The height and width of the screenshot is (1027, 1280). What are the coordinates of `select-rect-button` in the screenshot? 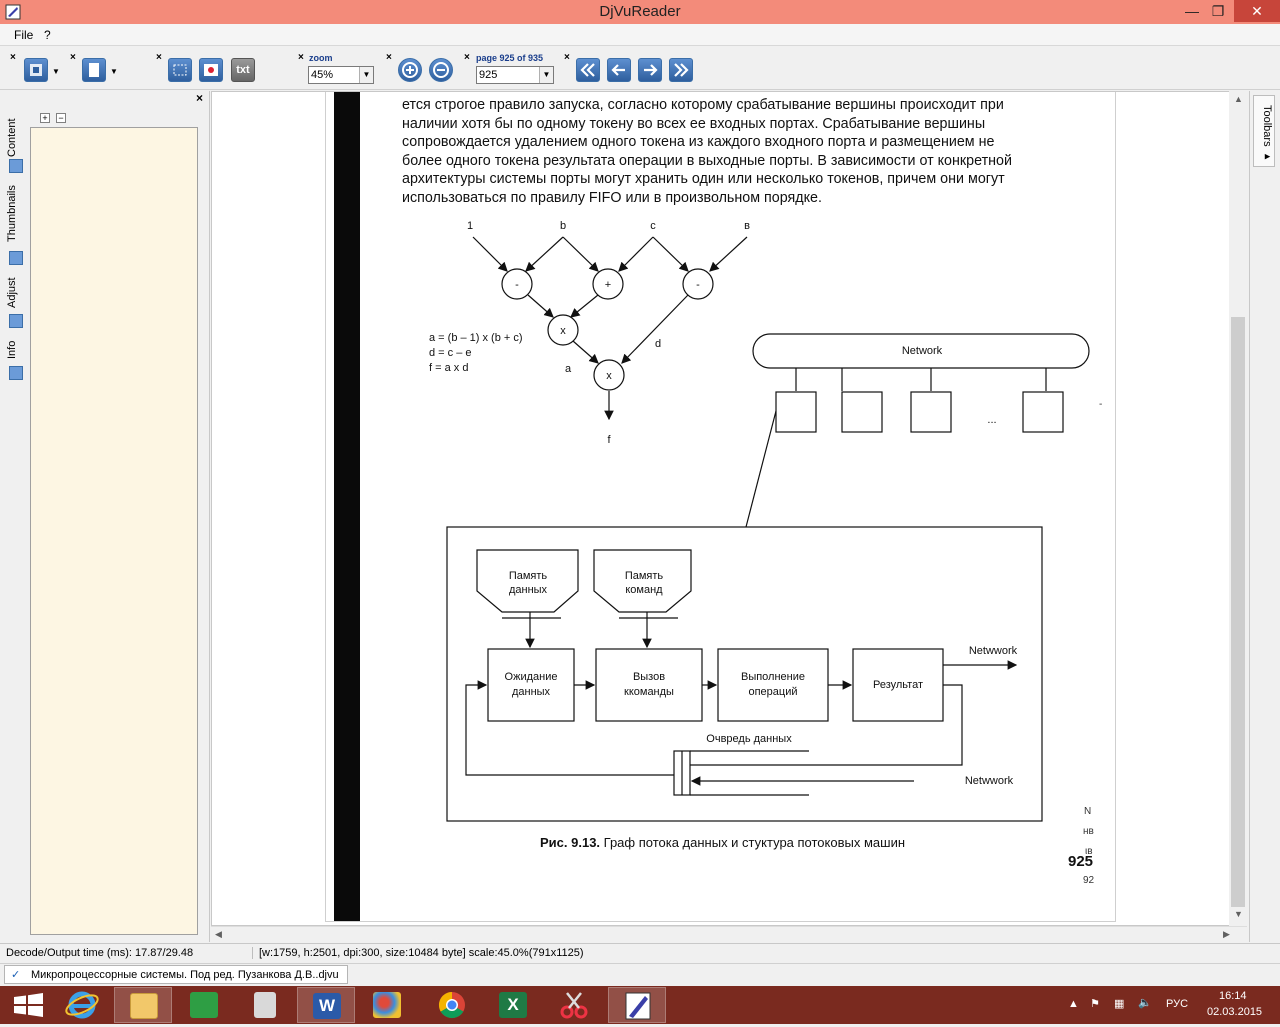 It's located at (180, 70).